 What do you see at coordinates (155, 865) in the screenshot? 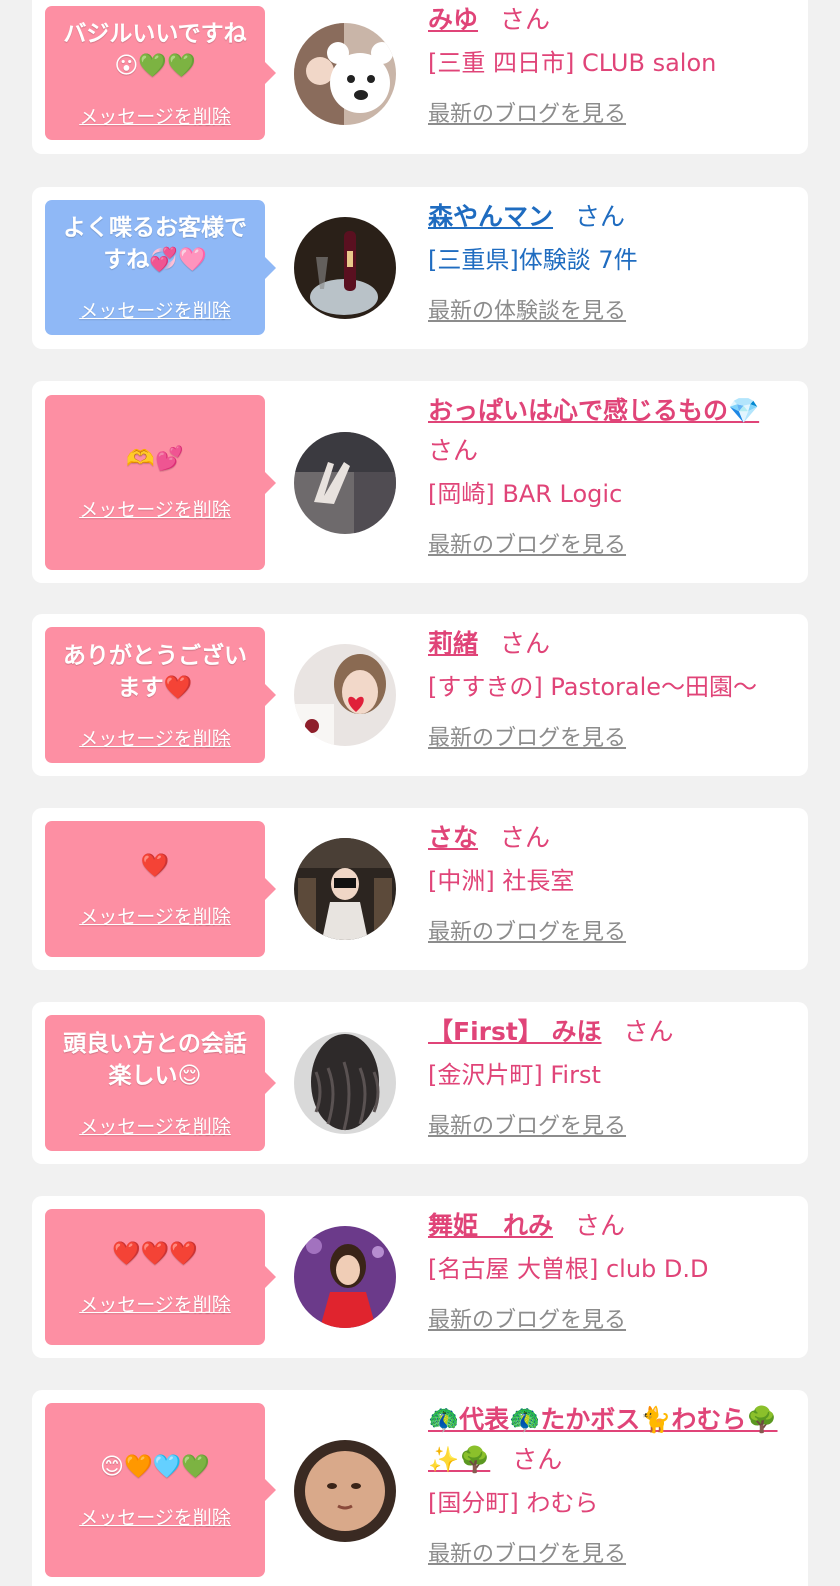
I see `message-text: ❤️` at bounding box center [155, 865].